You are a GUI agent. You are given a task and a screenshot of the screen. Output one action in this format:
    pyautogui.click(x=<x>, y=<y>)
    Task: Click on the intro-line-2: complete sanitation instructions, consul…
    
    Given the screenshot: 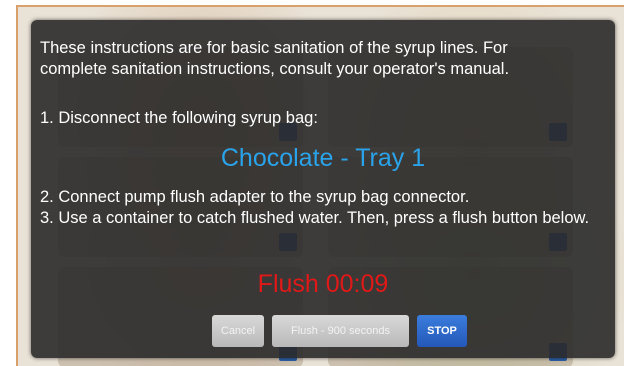 What is the action you would take?
    pyautogui.click(x=275, y=69)
    